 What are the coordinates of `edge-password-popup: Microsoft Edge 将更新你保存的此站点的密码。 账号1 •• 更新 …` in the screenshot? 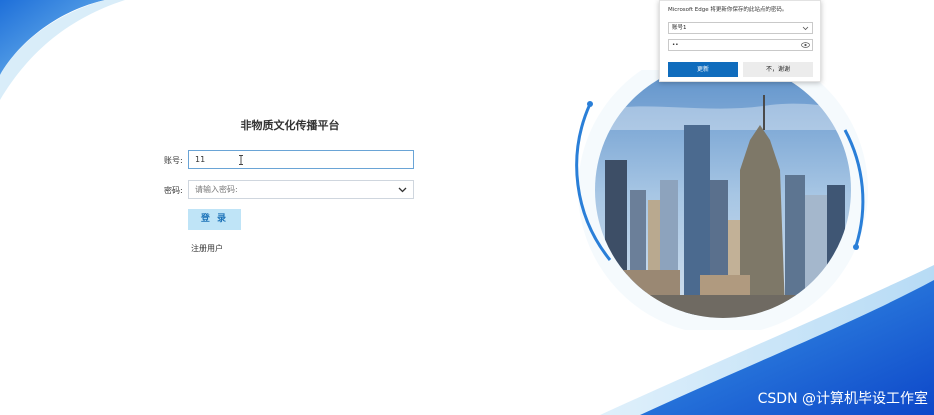 It's located at (740, 41).